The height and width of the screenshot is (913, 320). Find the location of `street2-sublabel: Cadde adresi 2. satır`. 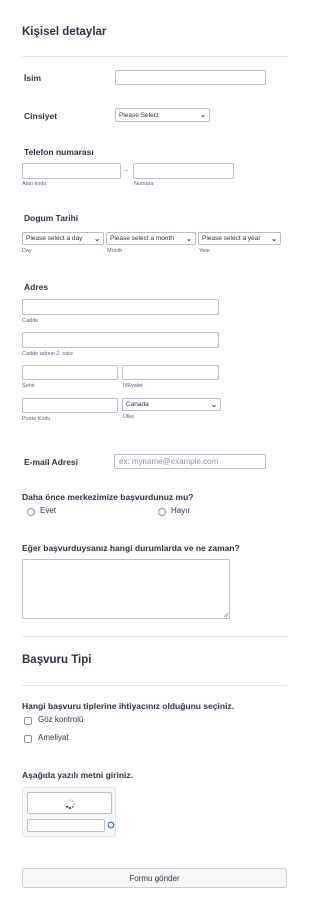

street2-sublabel: Cadde adresi 2. satır is located at coordinates (48, 354).